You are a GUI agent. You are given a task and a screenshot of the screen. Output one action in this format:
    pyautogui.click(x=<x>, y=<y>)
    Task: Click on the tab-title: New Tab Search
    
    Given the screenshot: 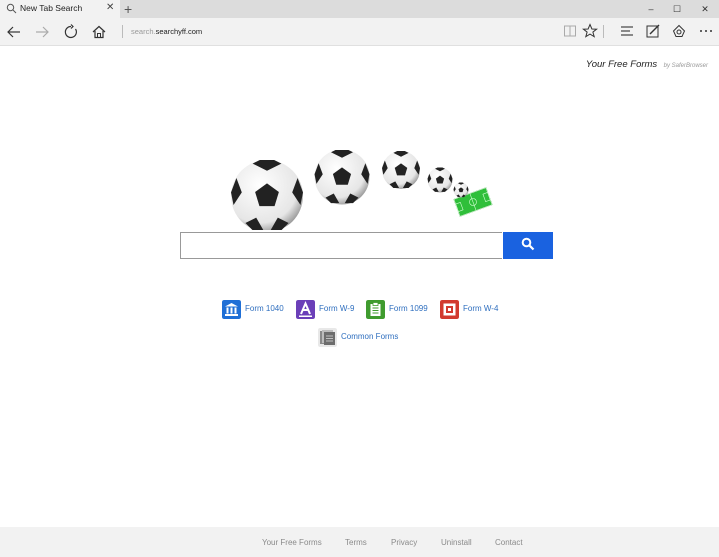 What is the action you would take?
    pyautogui.click(x=51, y=8)
    